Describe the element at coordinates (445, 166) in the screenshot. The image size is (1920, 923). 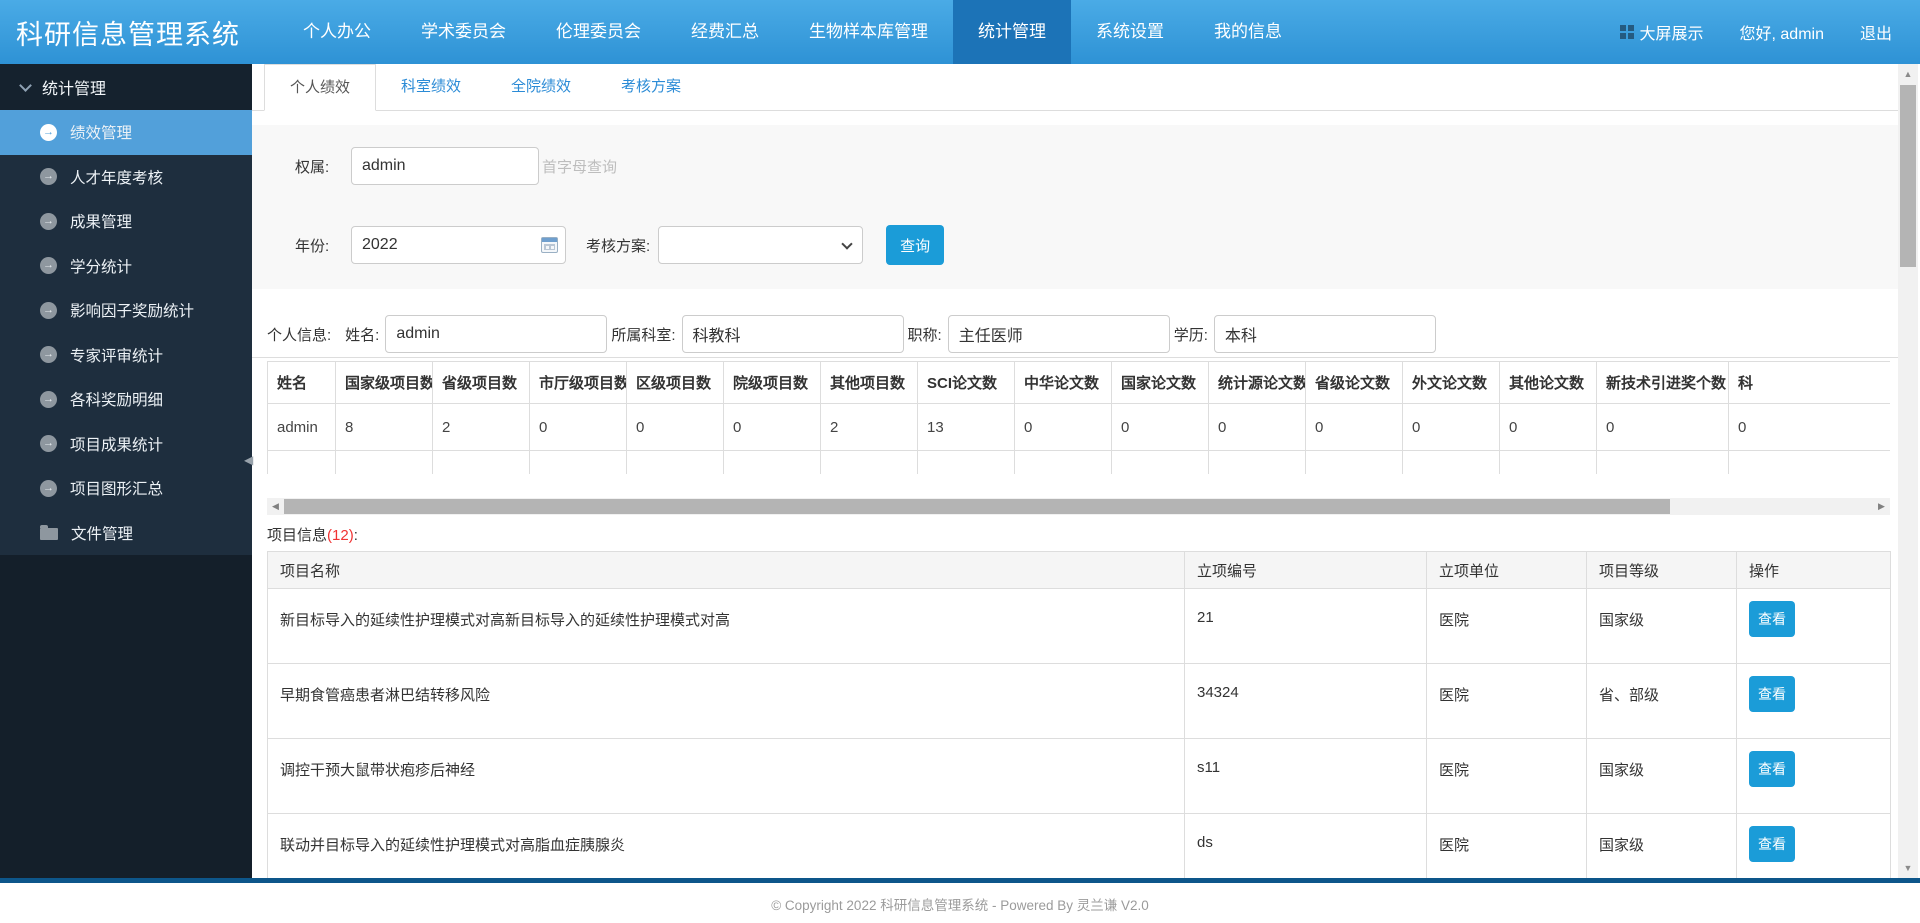
I see `owner-input` at that location.